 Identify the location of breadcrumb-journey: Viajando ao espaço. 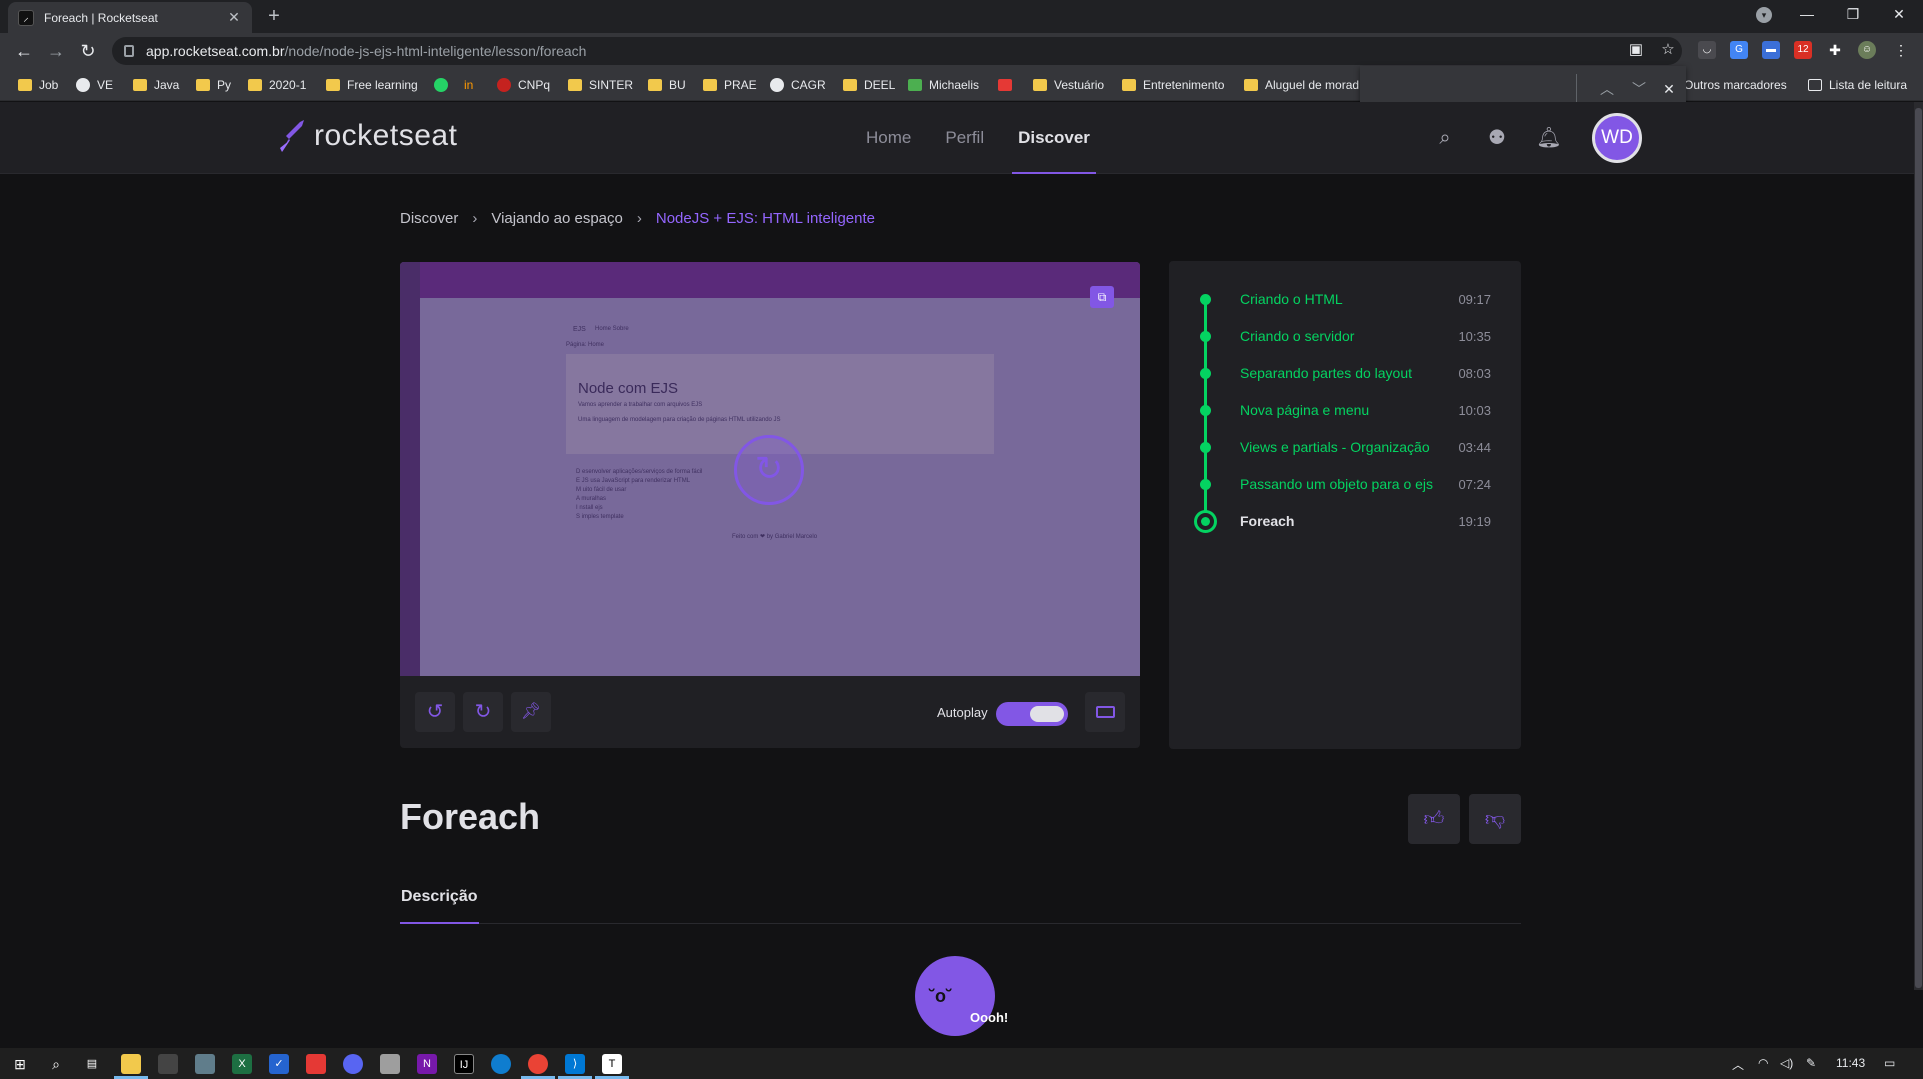
(557, 218).